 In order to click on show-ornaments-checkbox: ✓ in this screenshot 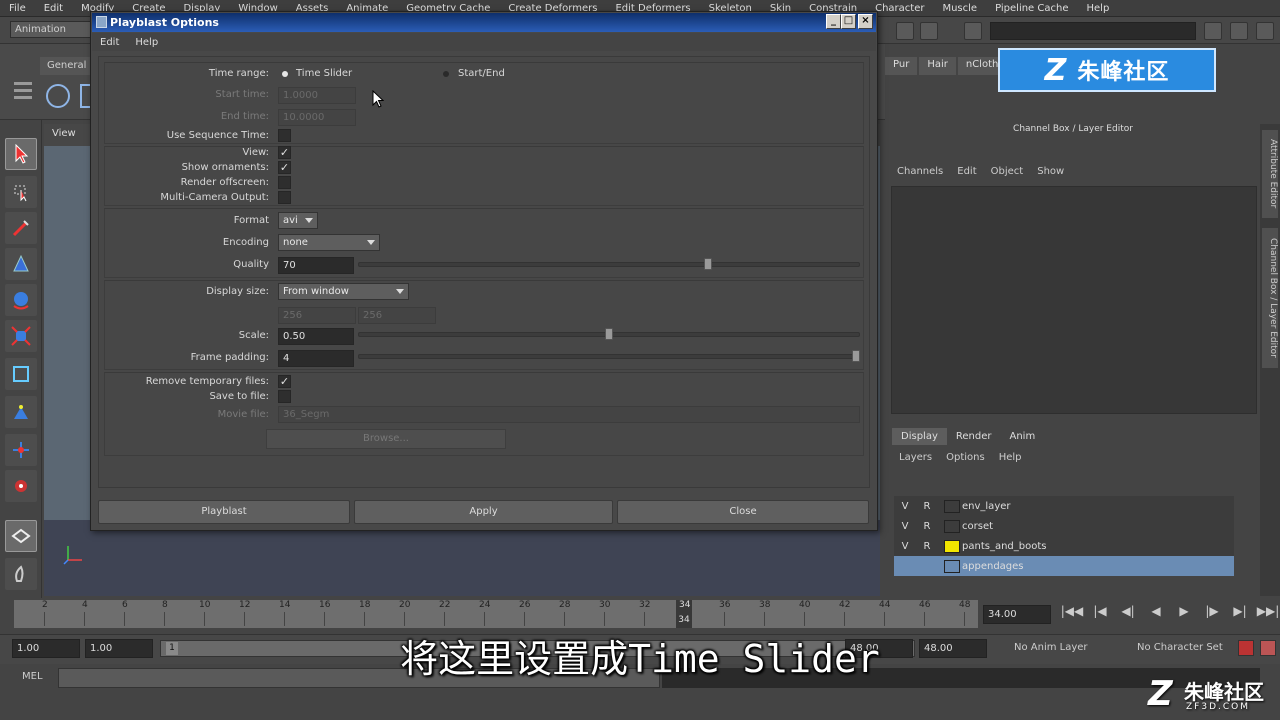, I will do `click(284, 167)`.